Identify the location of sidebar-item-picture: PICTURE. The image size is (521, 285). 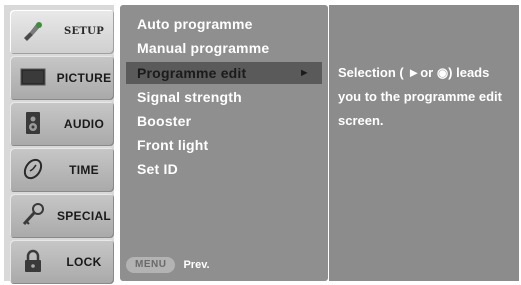
(62, 78).